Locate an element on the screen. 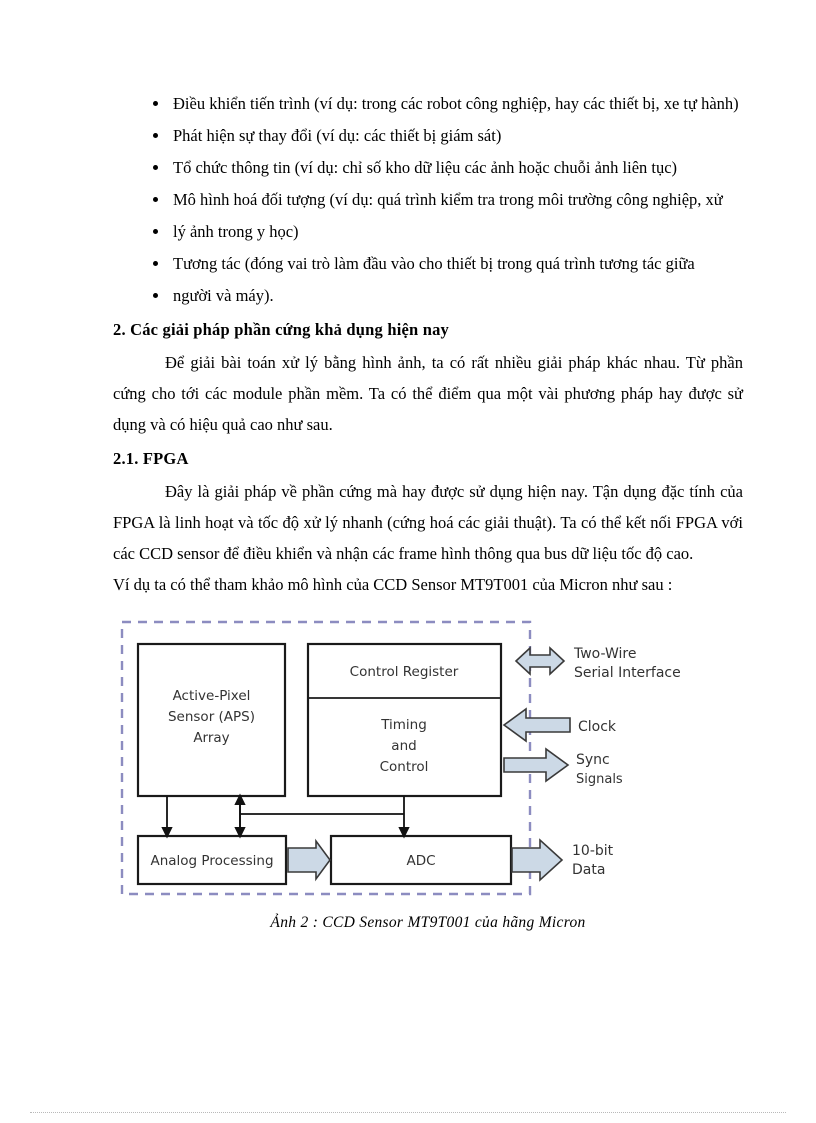  label-sync-line2: Signals is located at coordinates (599, 779).